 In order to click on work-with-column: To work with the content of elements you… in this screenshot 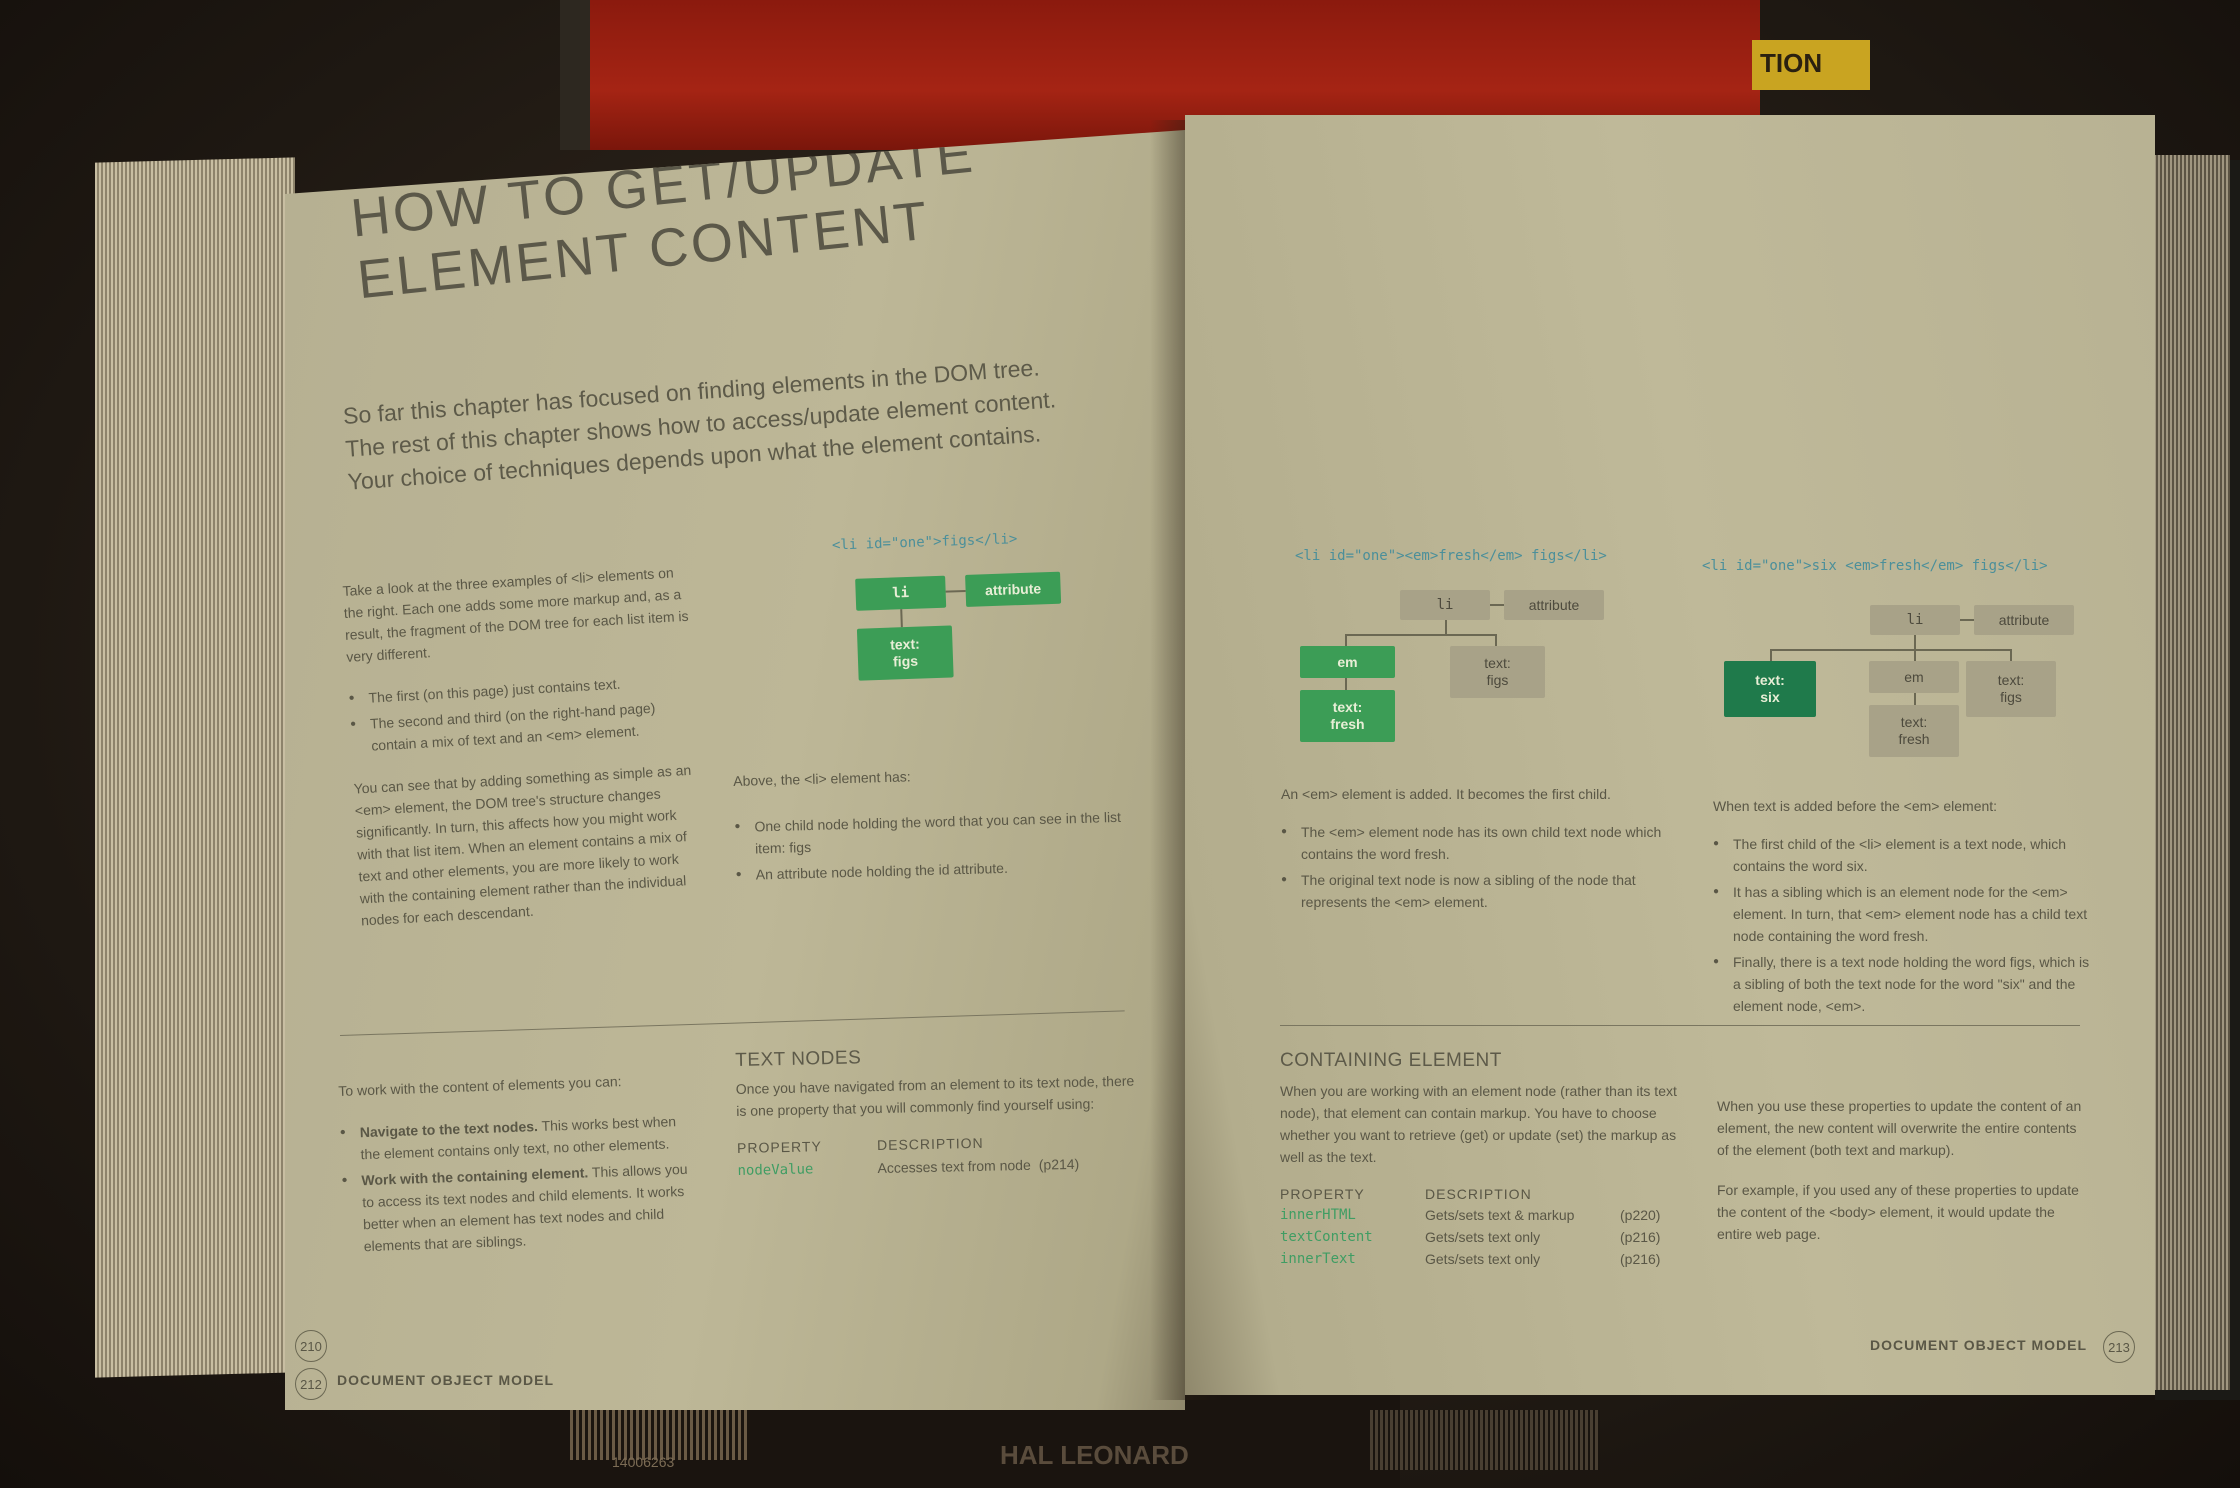, I will do `click(518, 1165)`.